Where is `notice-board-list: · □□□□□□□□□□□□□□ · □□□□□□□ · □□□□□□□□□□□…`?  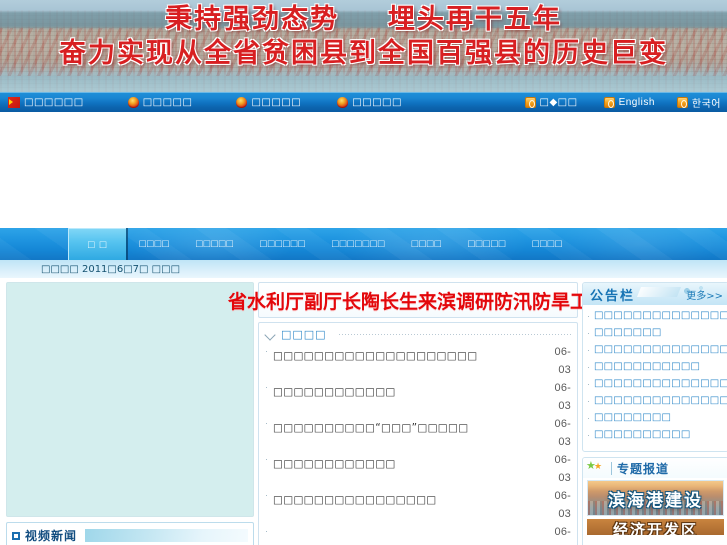 notice-board-list: · □□□□□□□□□□□□□□ · □□□□□□□ · □□□□□□□□□□□… is located at coordinates (655, 373).